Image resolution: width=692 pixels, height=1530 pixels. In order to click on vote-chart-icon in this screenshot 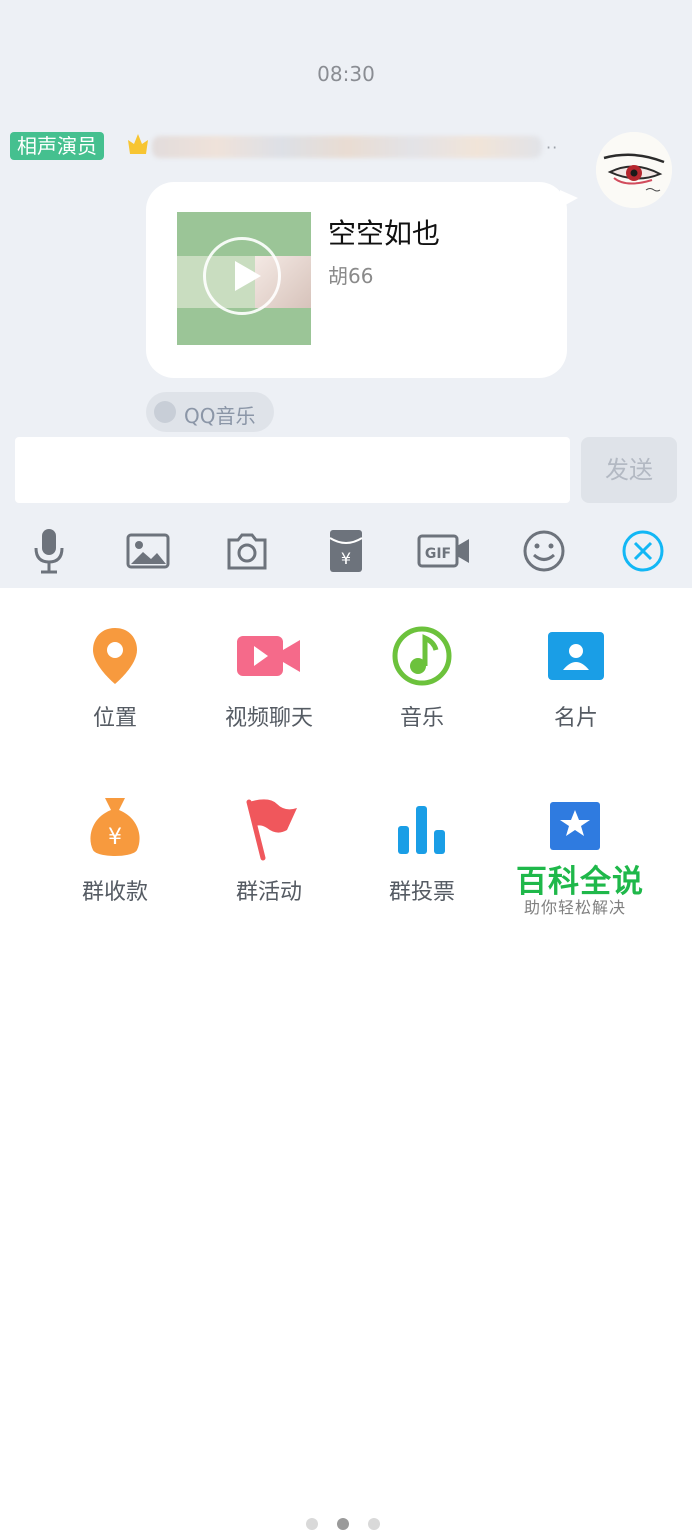, I will do `click(421, 830)`.